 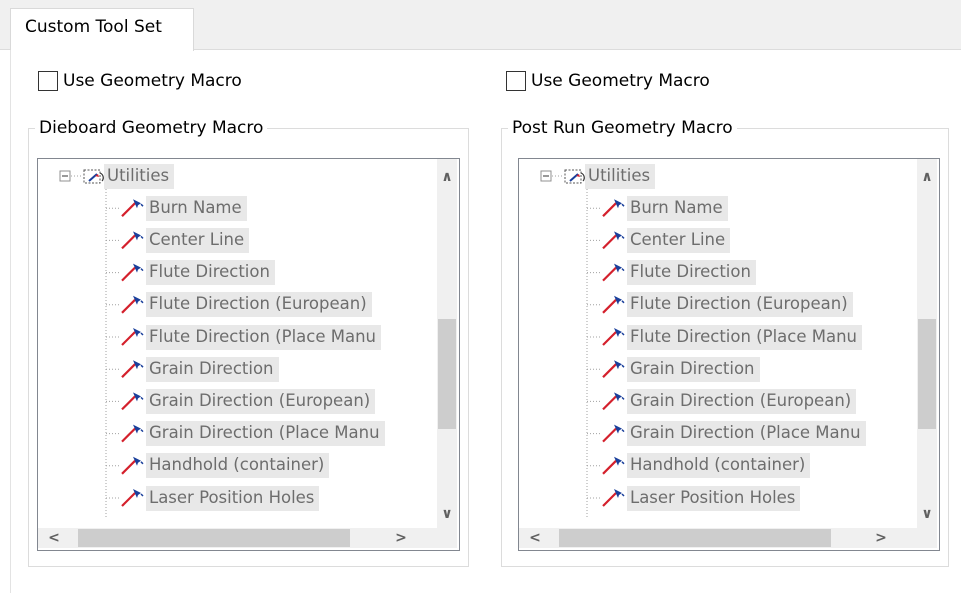 What do you see at coordinates (48, 81) in the screenshot?
I see `left-checkbox-box` at bounding box center [48, 81].